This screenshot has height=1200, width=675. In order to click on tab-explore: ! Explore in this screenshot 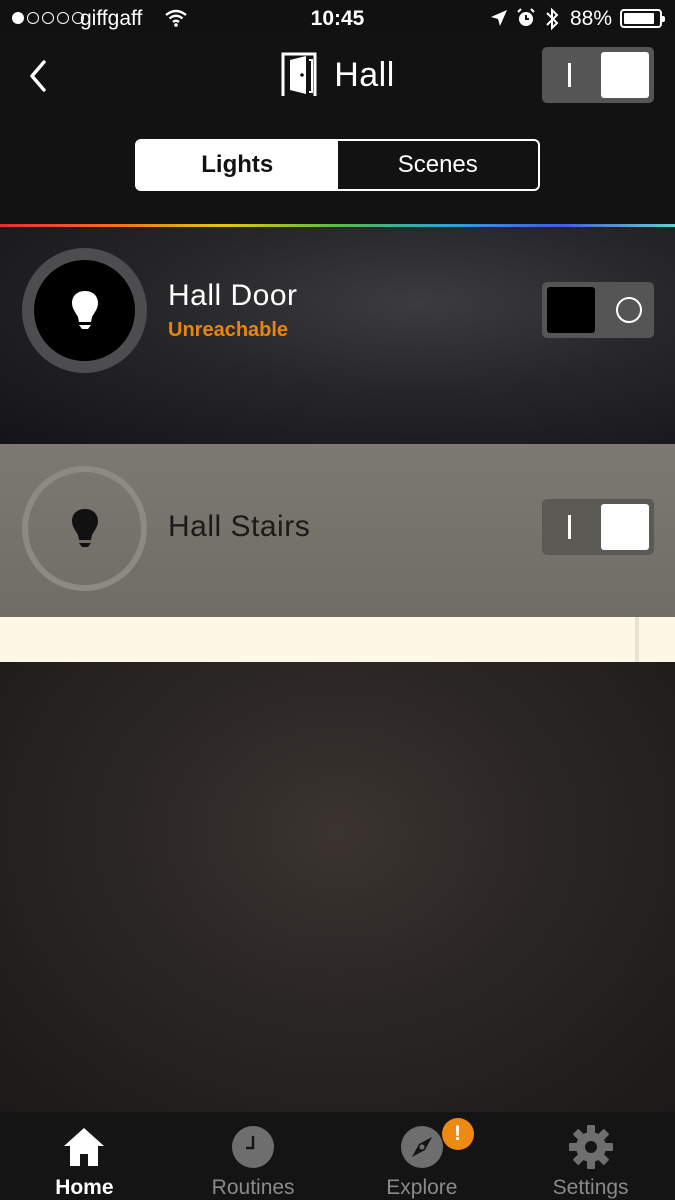, I will do `click(422, 1156)`.